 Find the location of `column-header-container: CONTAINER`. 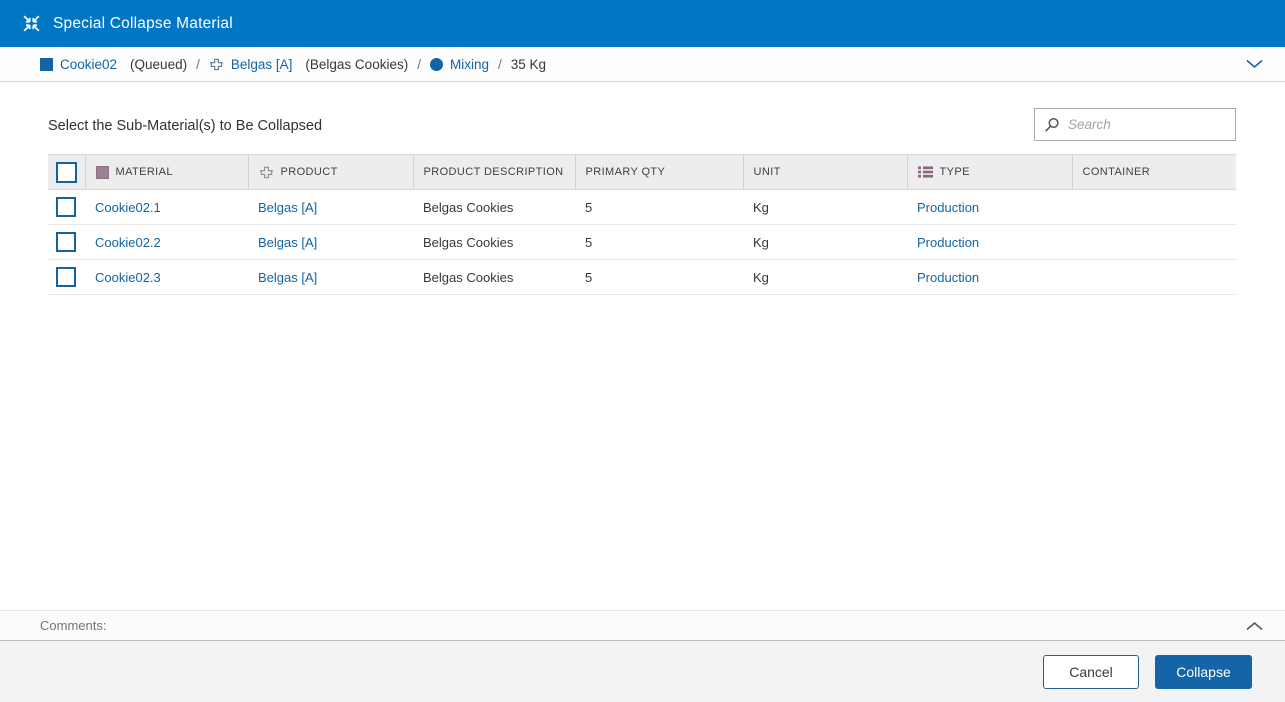

column-header-container: CONTAINER is located at coordinates (1153, 172).